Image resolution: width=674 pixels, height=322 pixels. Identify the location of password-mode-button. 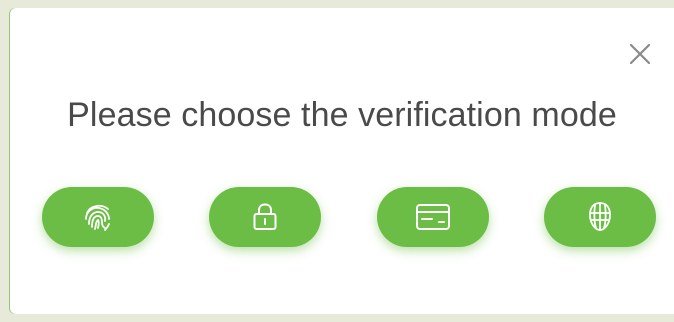
(265, 217).